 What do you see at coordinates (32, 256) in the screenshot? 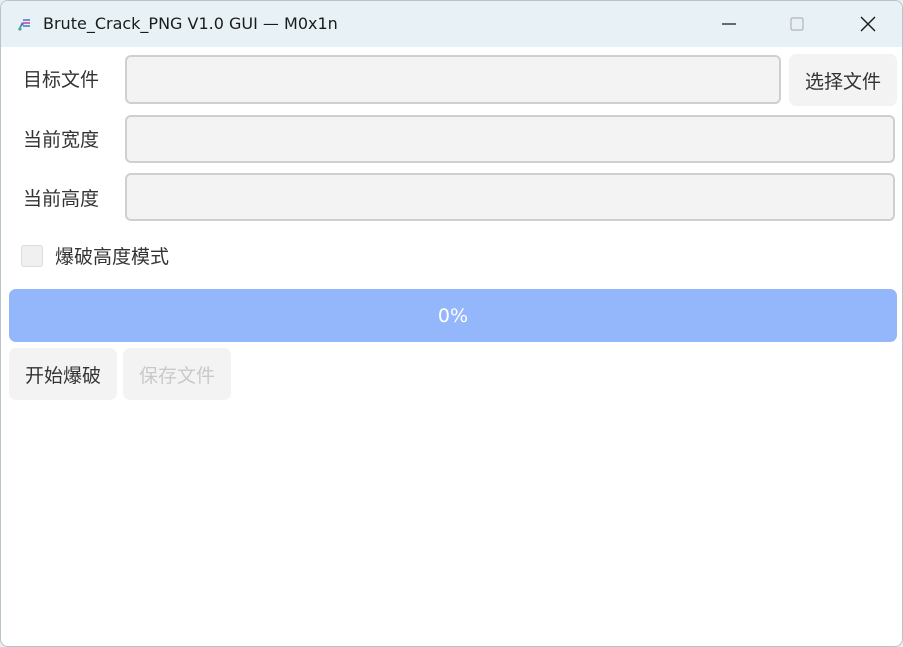
I see `brute-height-mode-checkbox` at bounding box center [32, 256].